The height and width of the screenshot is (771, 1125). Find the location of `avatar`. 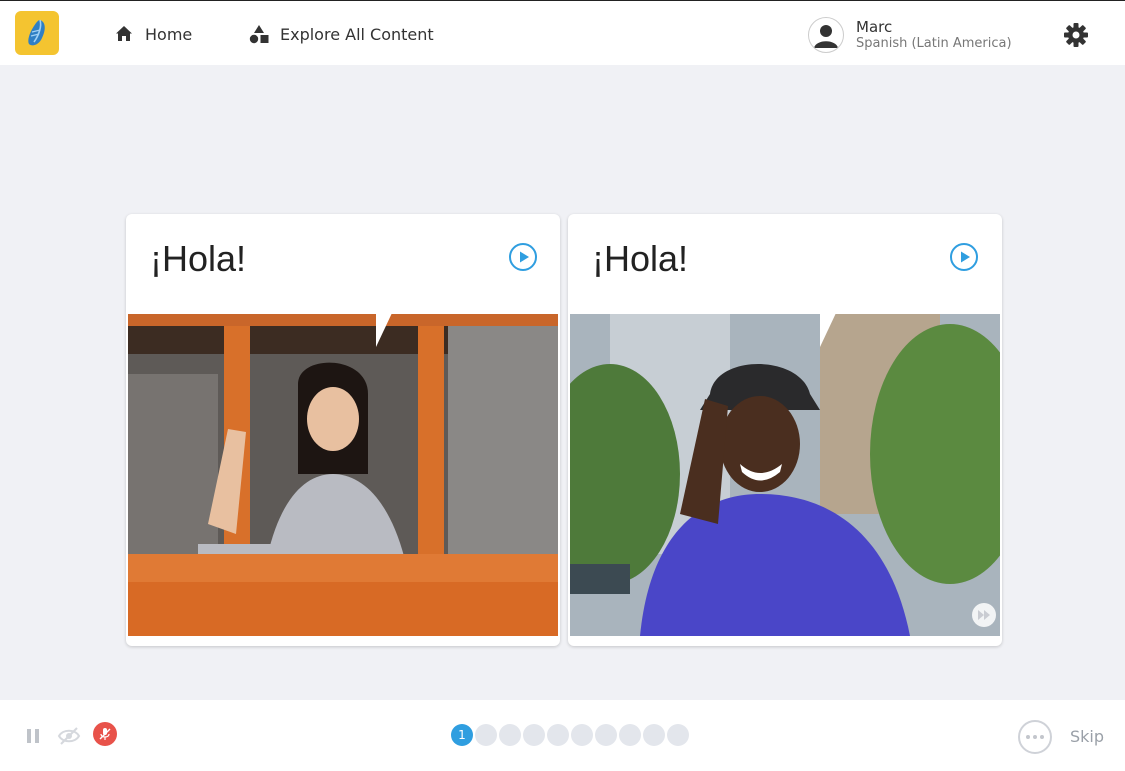

avatar is located at coordinates (826, 35).